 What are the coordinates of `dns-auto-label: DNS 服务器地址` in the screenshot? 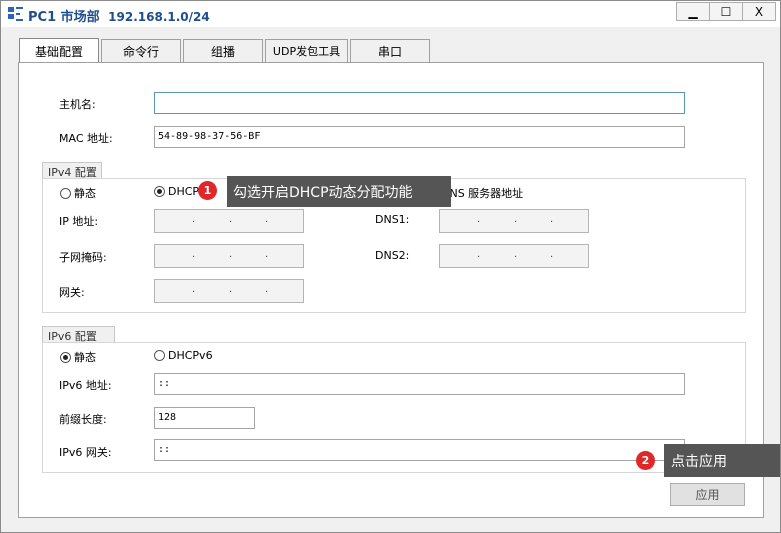 It's located at (482, 193).